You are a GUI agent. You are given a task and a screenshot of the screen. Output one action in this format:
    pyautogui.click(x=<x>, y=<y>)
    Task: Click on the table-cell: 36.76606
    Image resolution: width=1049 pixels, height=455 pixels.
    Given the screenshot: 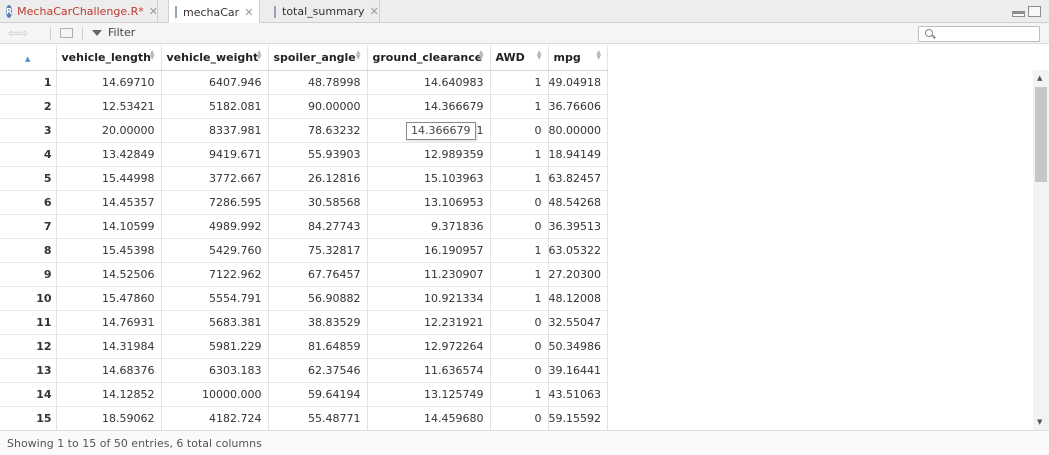 What is the action you would take?
    pyautogui.click(x=578, y=106)
    